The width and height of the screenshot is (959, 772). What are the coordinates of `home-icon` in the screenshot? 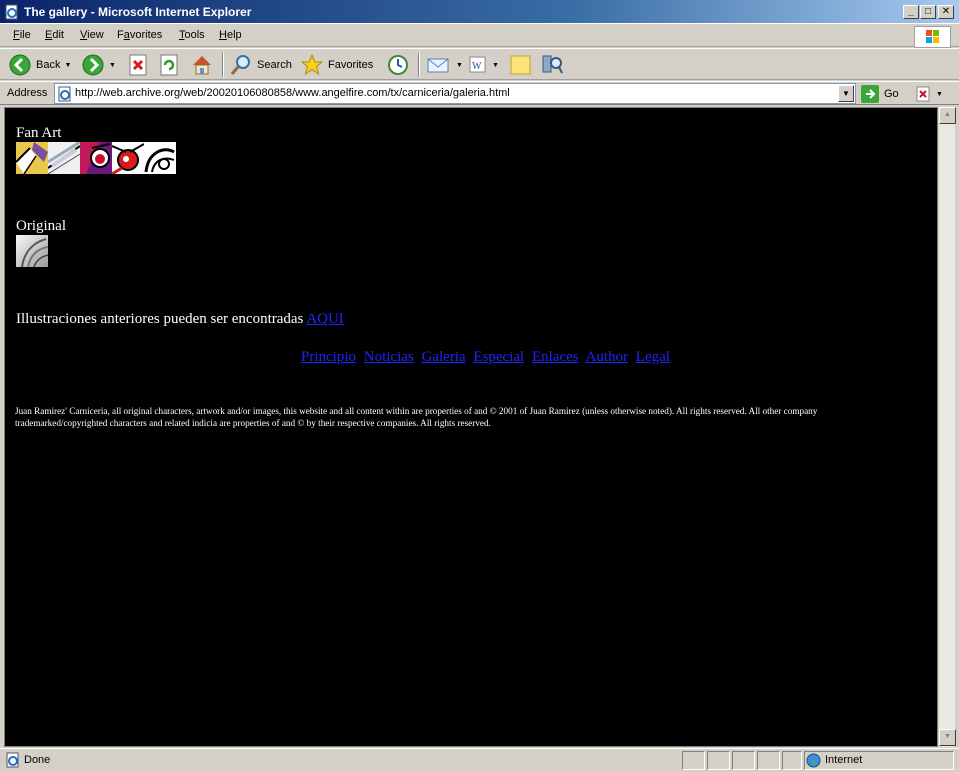 It's located at (202, 65).